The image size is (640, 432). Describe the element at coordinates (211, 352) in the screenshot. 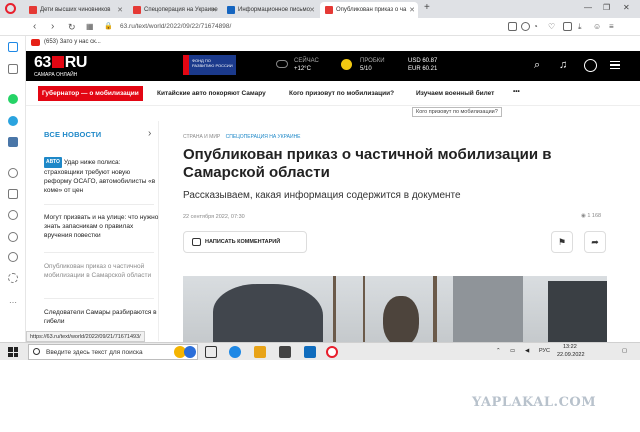

I see `task-view-icon` at that location.